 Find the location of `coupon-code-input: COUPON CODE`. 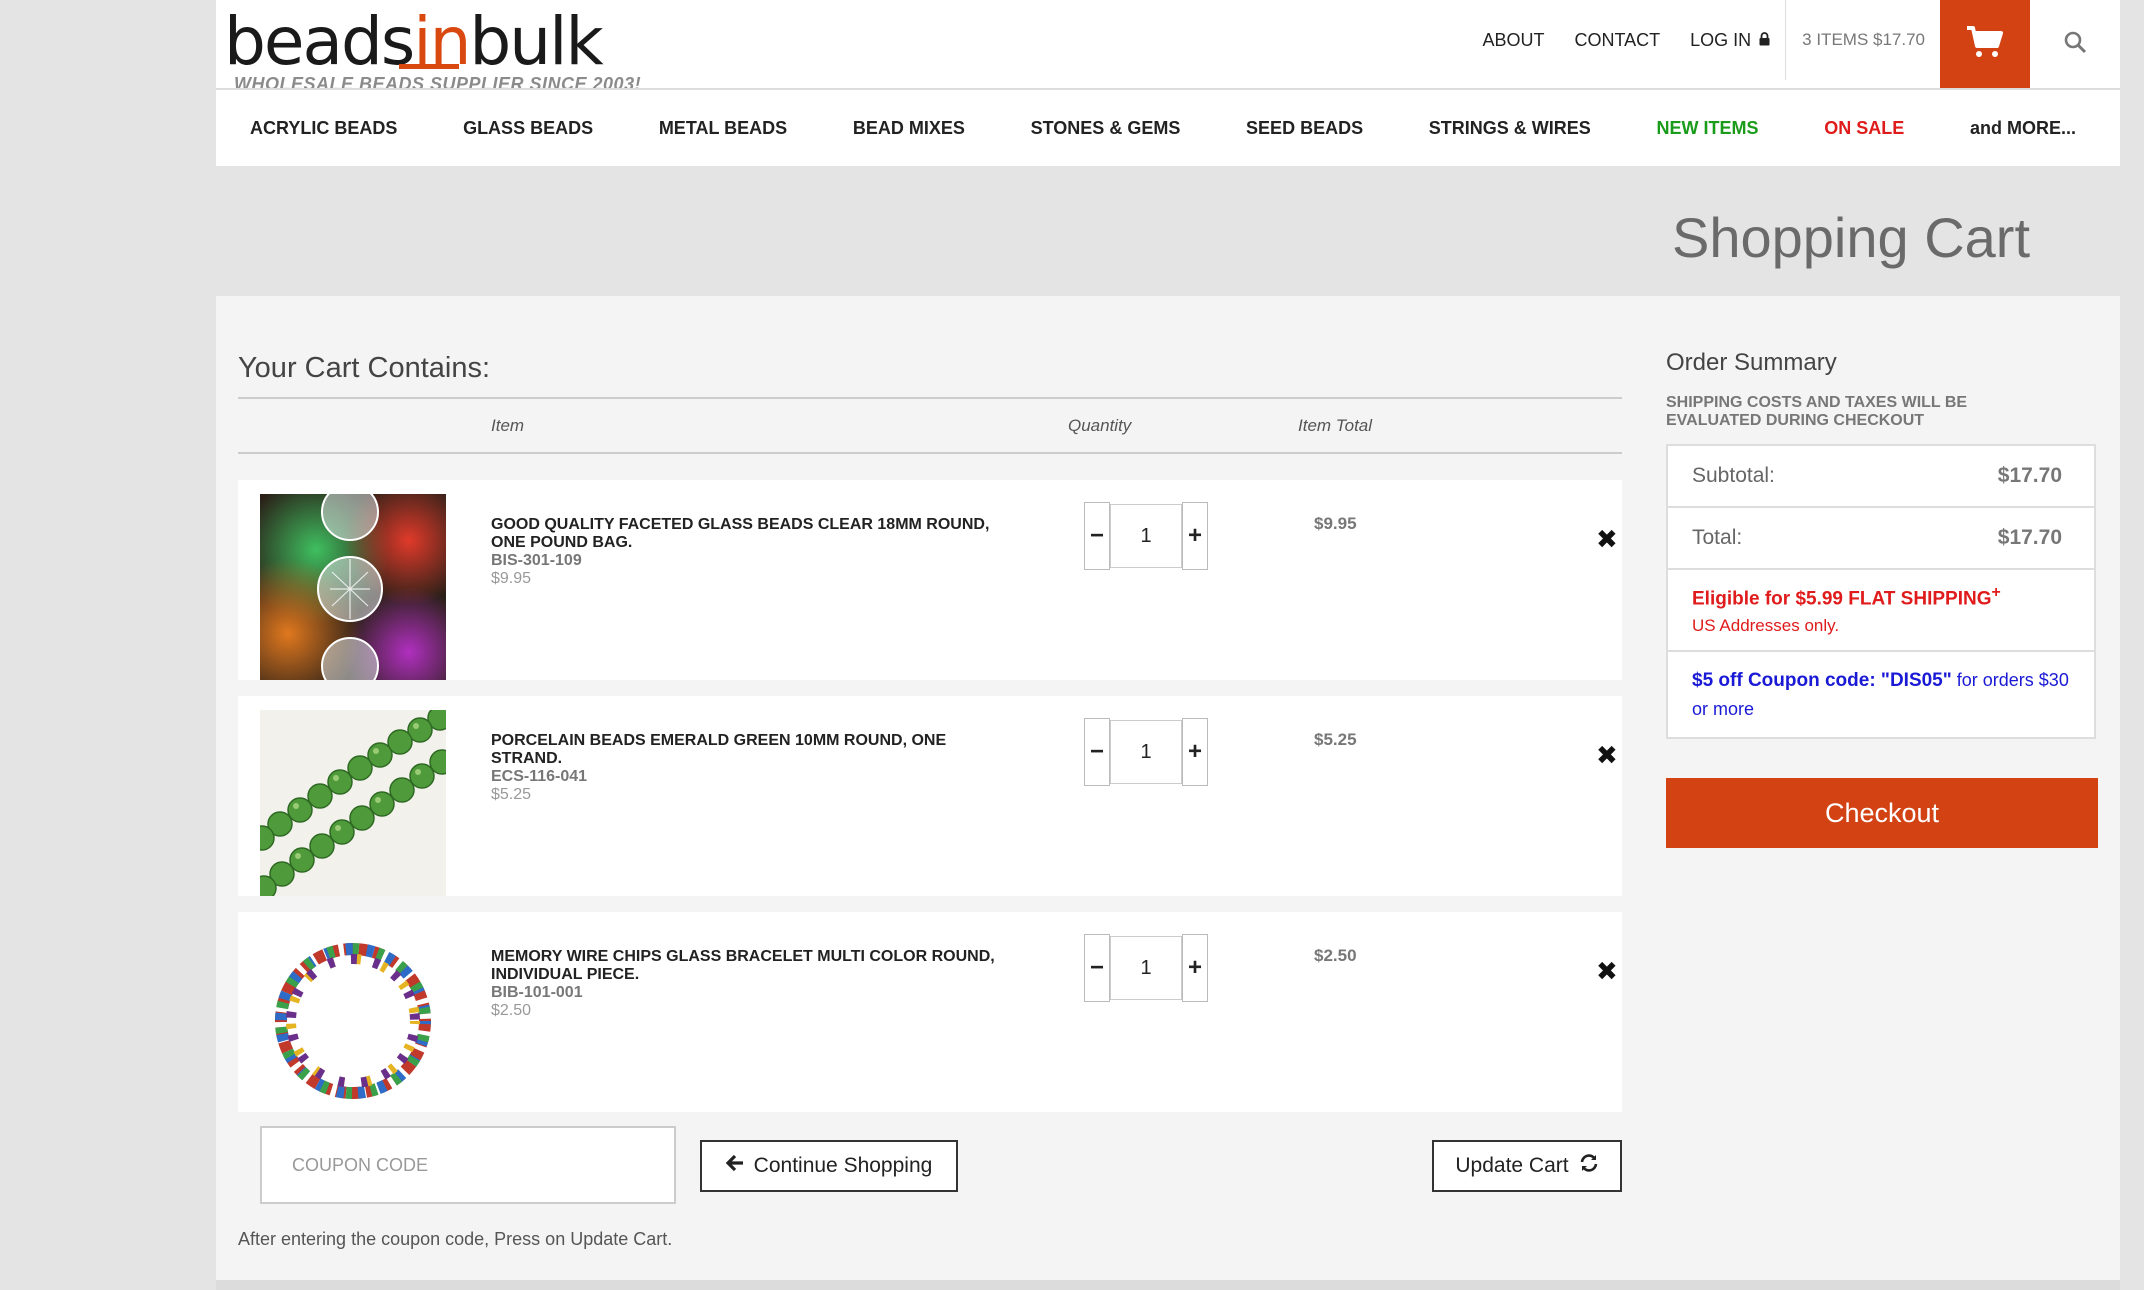

coupon-code-input: COUPON CODE is located at coordinates (468, 1165).